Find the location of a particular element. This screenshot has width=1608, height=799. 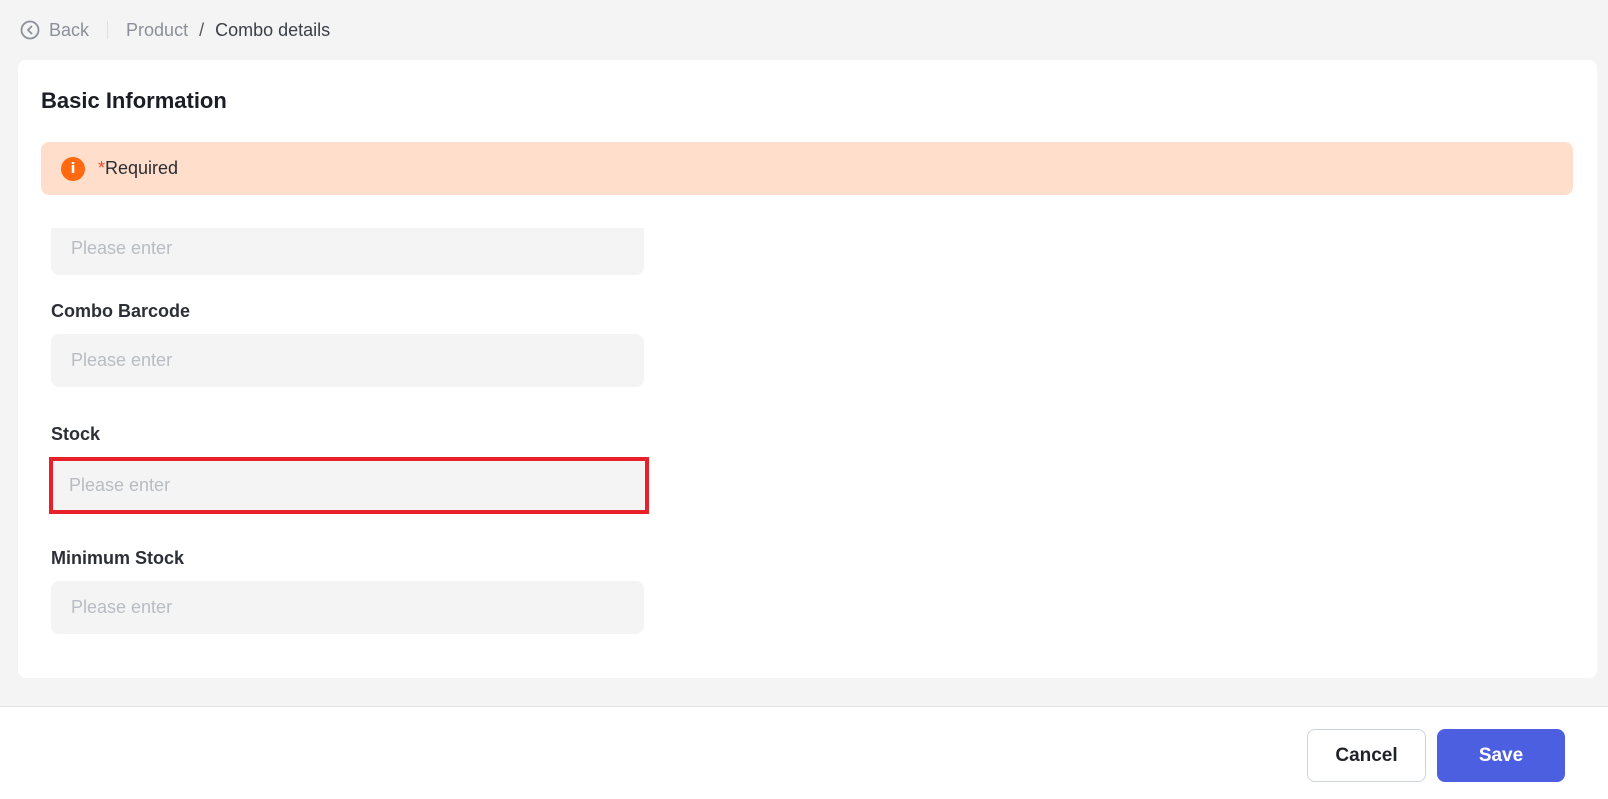

combo-barcode-label: Combo Barcode is located at coordinates (121, 311).